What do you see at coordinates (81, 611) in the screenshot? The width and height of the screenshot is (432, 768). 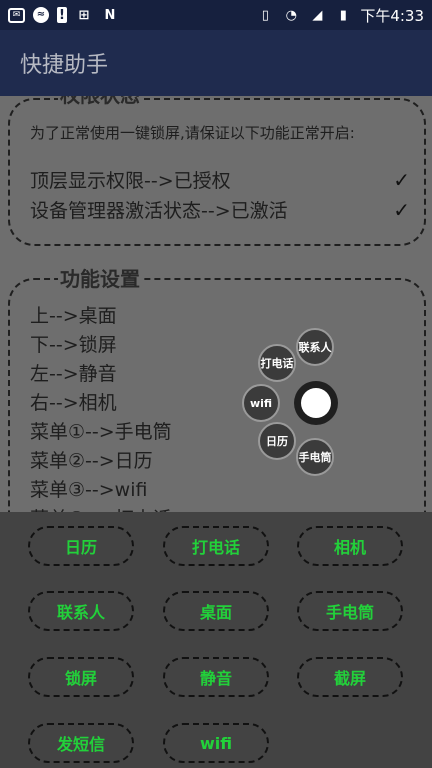 I see `contacts-button: 联系人` at bounding box center [81, 611].